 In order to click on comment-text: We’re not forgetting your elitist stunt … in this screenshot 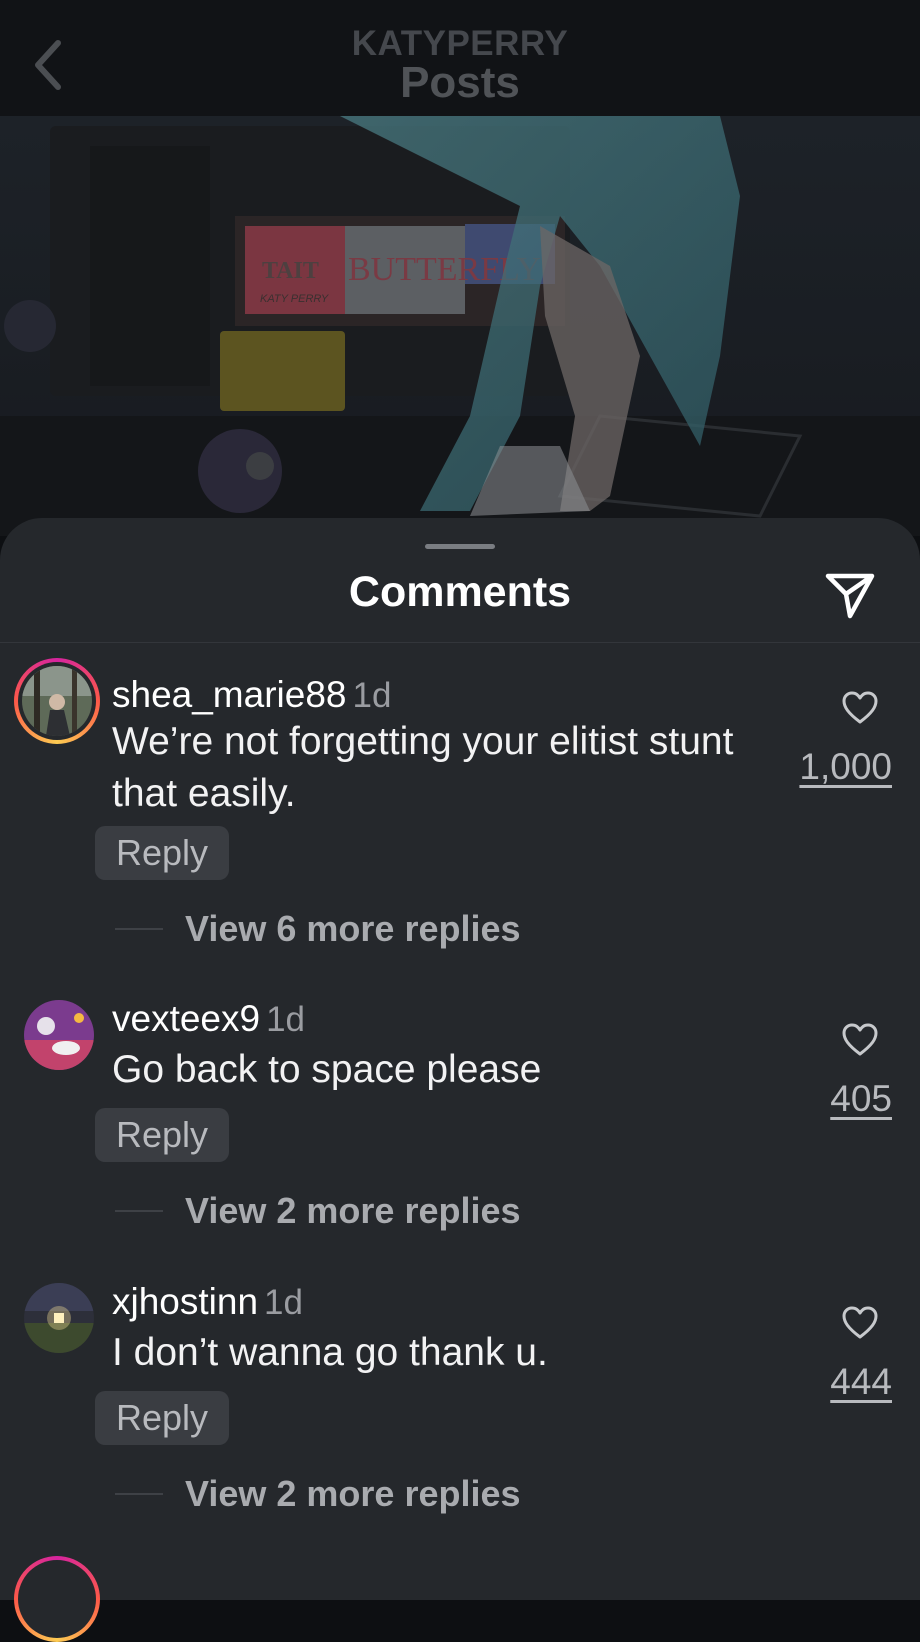, I will do `click(423, 767)`.